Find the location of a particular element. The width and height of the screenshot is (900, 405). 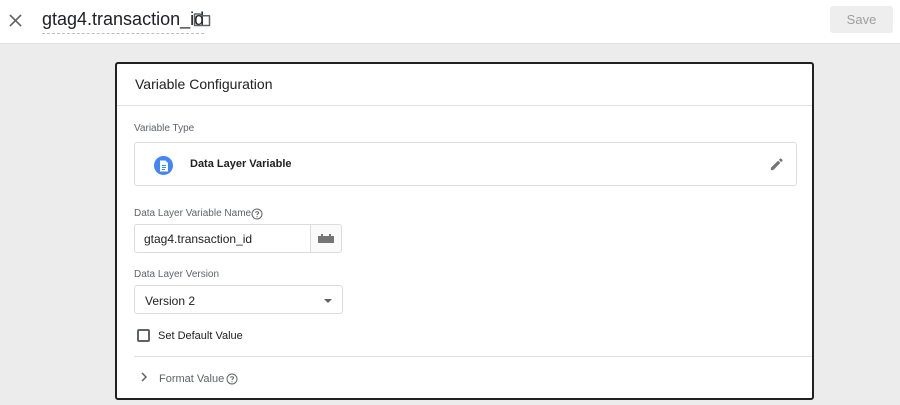

close-button is located at coordinates (15, 20).